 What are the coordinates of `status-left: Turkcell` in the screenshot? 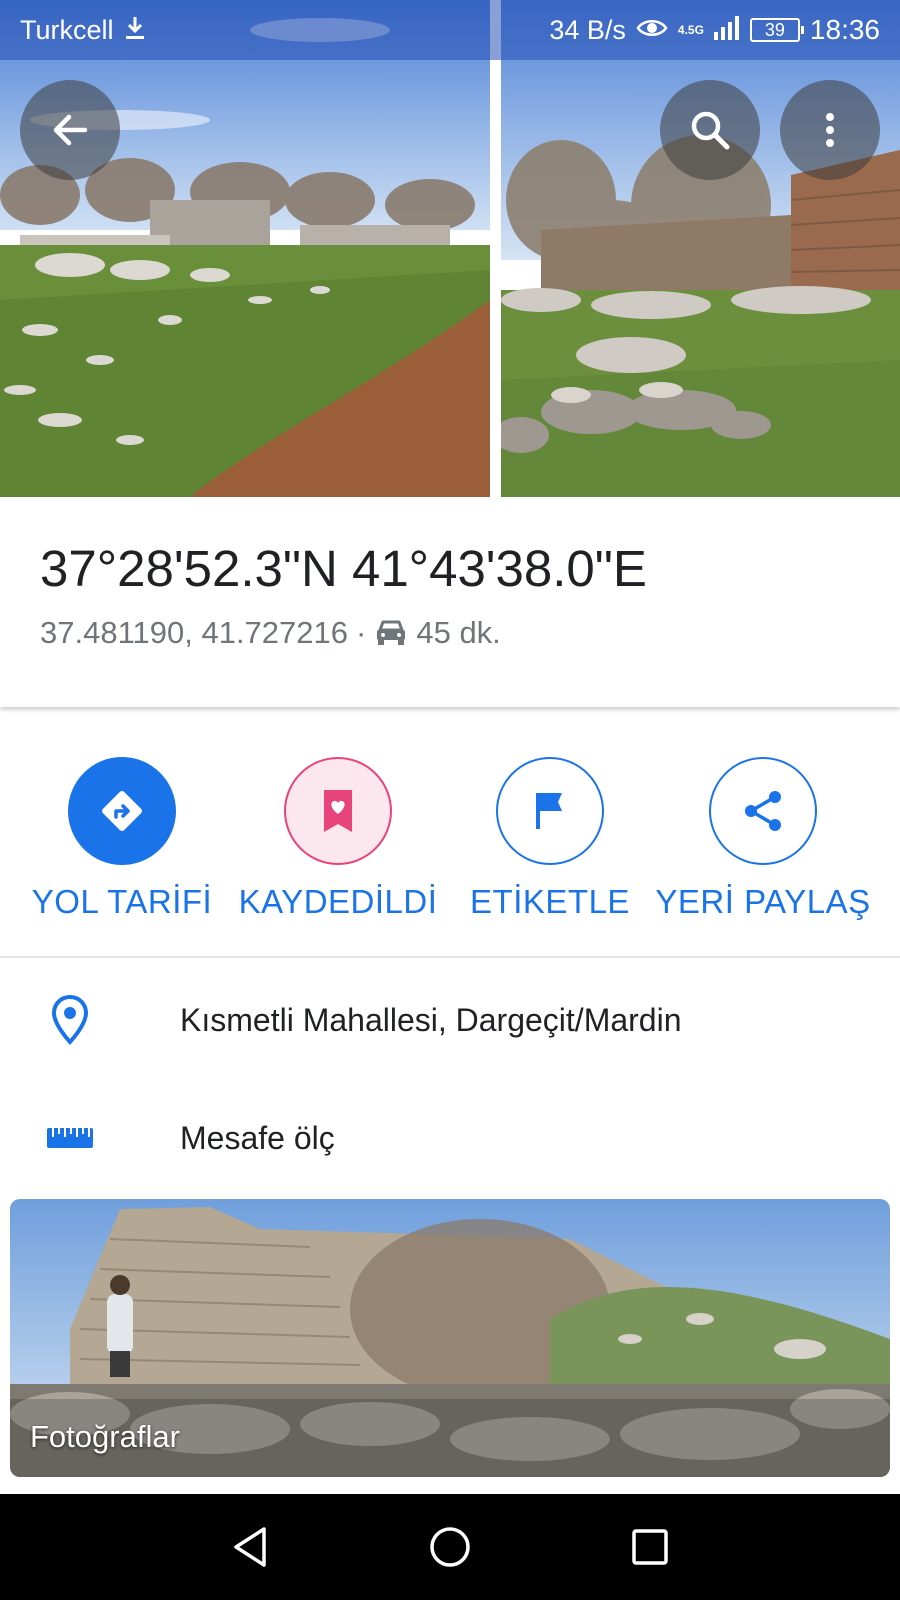 It's located at (83, 30).